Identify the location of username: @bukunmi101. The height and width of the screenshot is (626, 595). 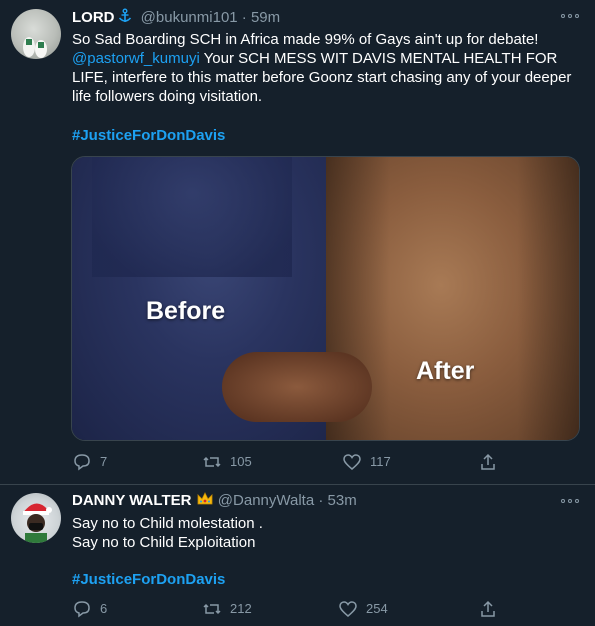
(189, 17).